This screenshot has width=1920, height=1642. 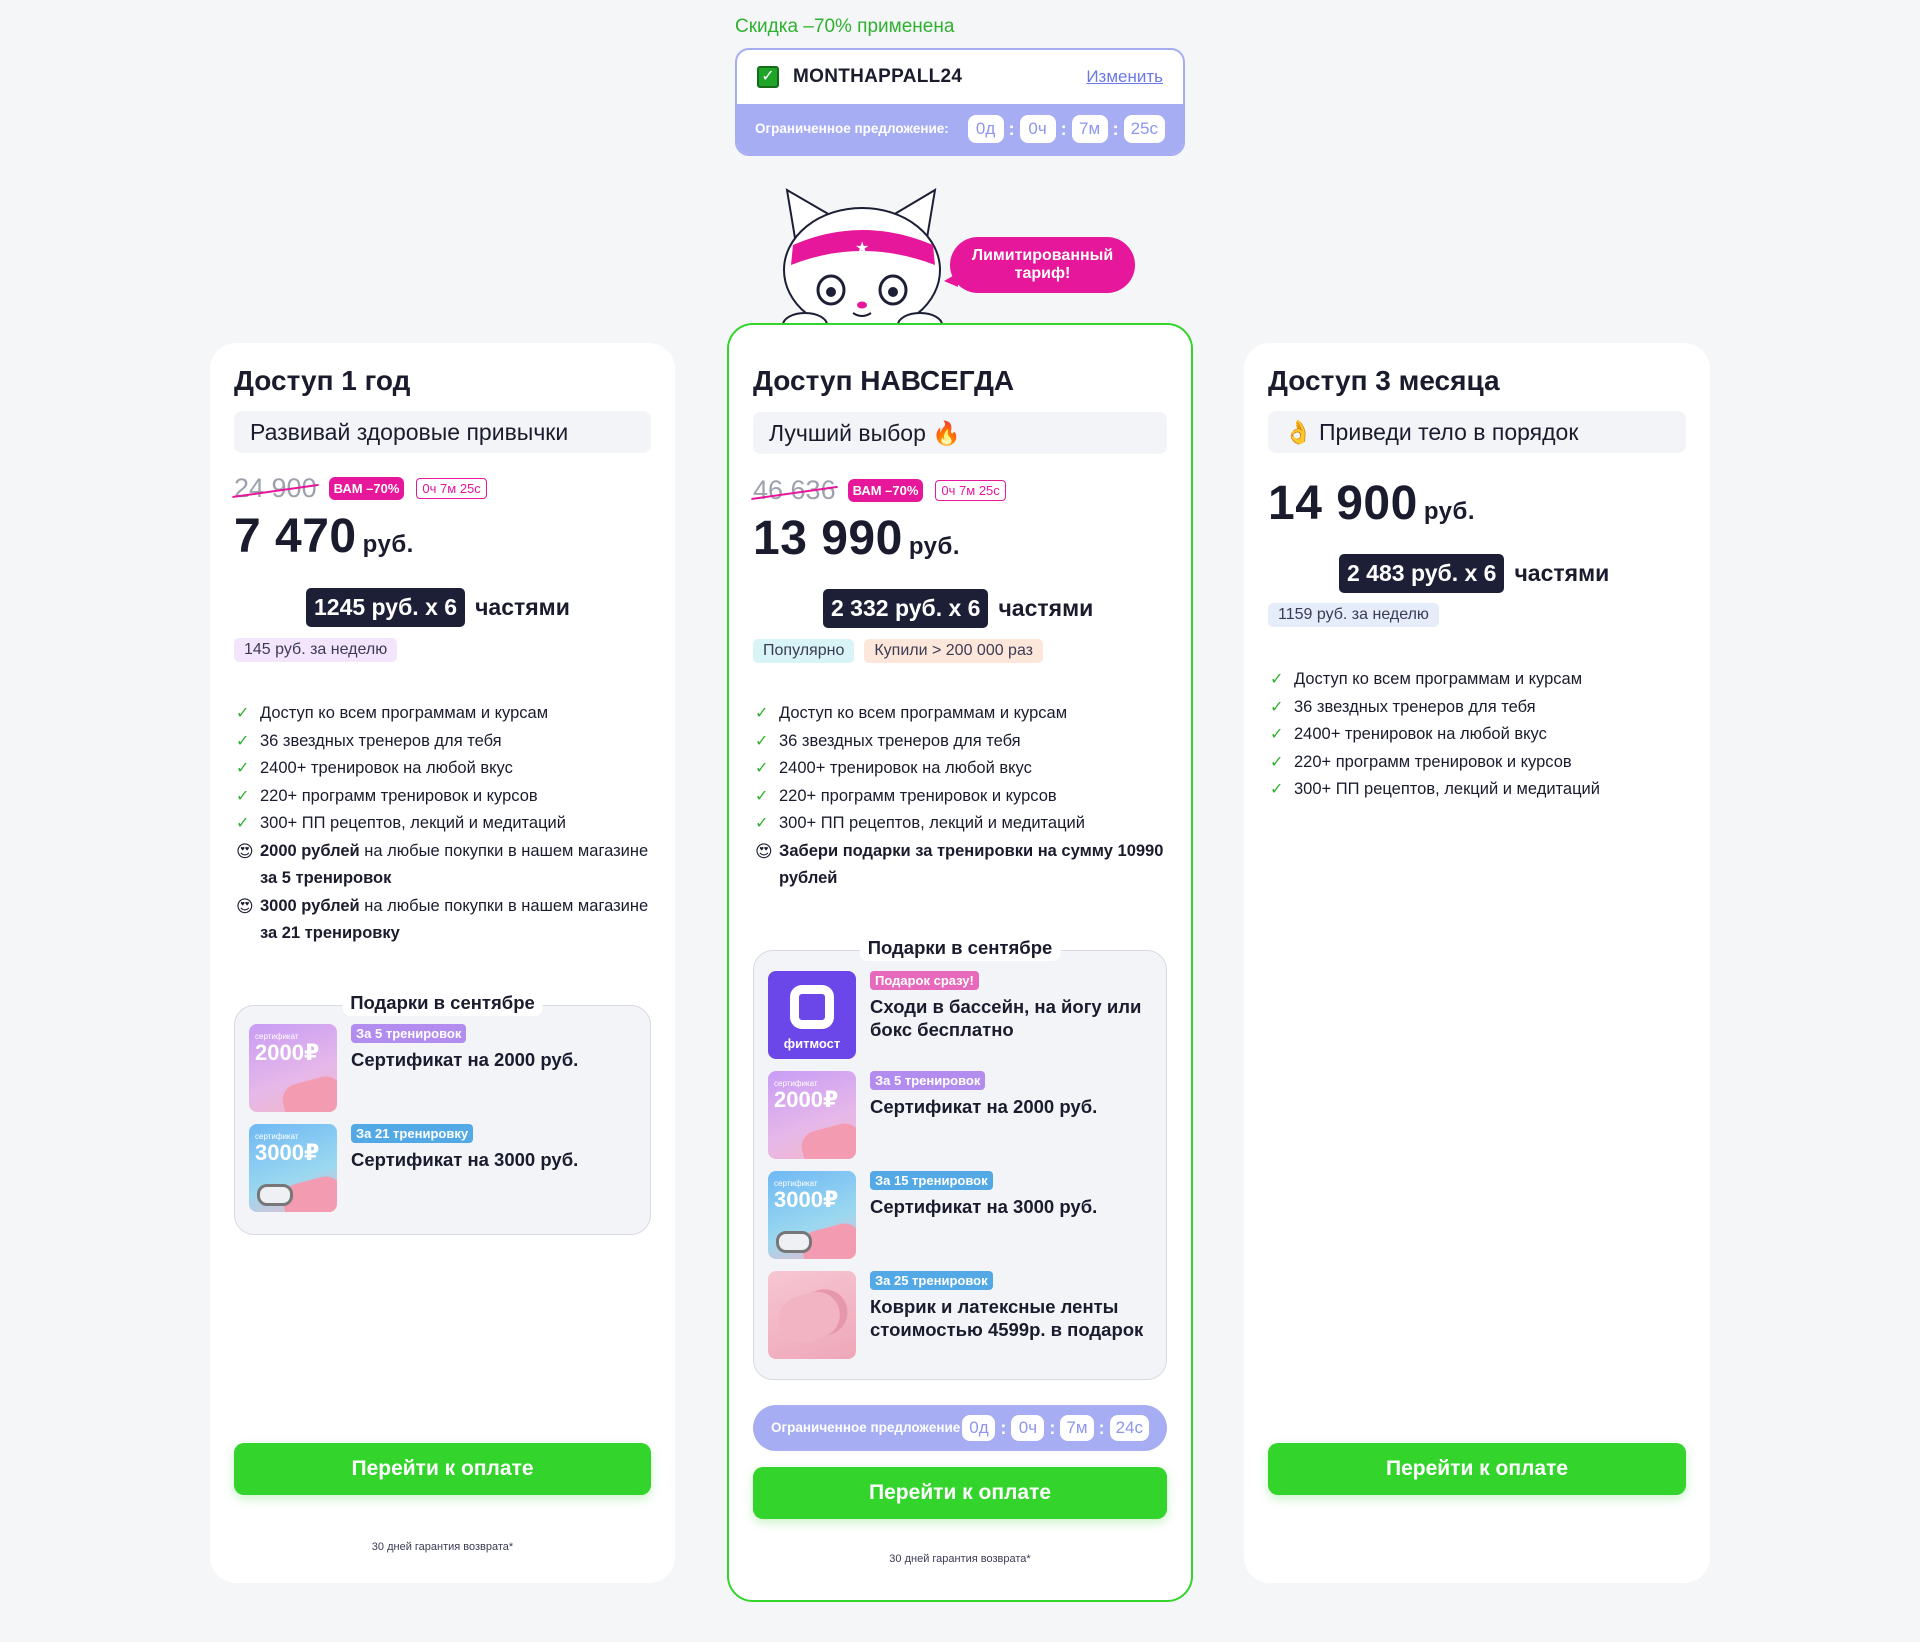 I want to click on timer-seconds: 25с, so click(x=1144, y=129).